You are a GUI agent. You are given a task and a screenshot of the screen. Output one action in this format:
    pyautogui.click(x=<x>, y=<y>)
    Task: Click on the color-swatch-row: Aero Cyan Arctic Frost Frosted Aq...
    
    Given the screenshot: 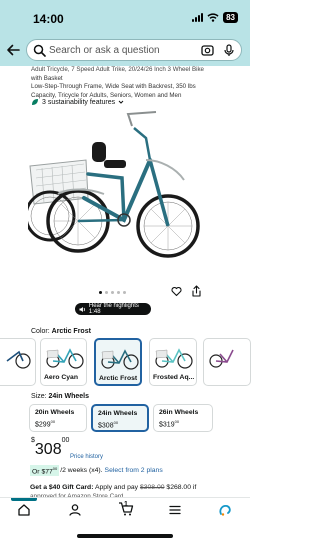 What is the action you would take?
    pyautogui.click(x=125, y=363)
    